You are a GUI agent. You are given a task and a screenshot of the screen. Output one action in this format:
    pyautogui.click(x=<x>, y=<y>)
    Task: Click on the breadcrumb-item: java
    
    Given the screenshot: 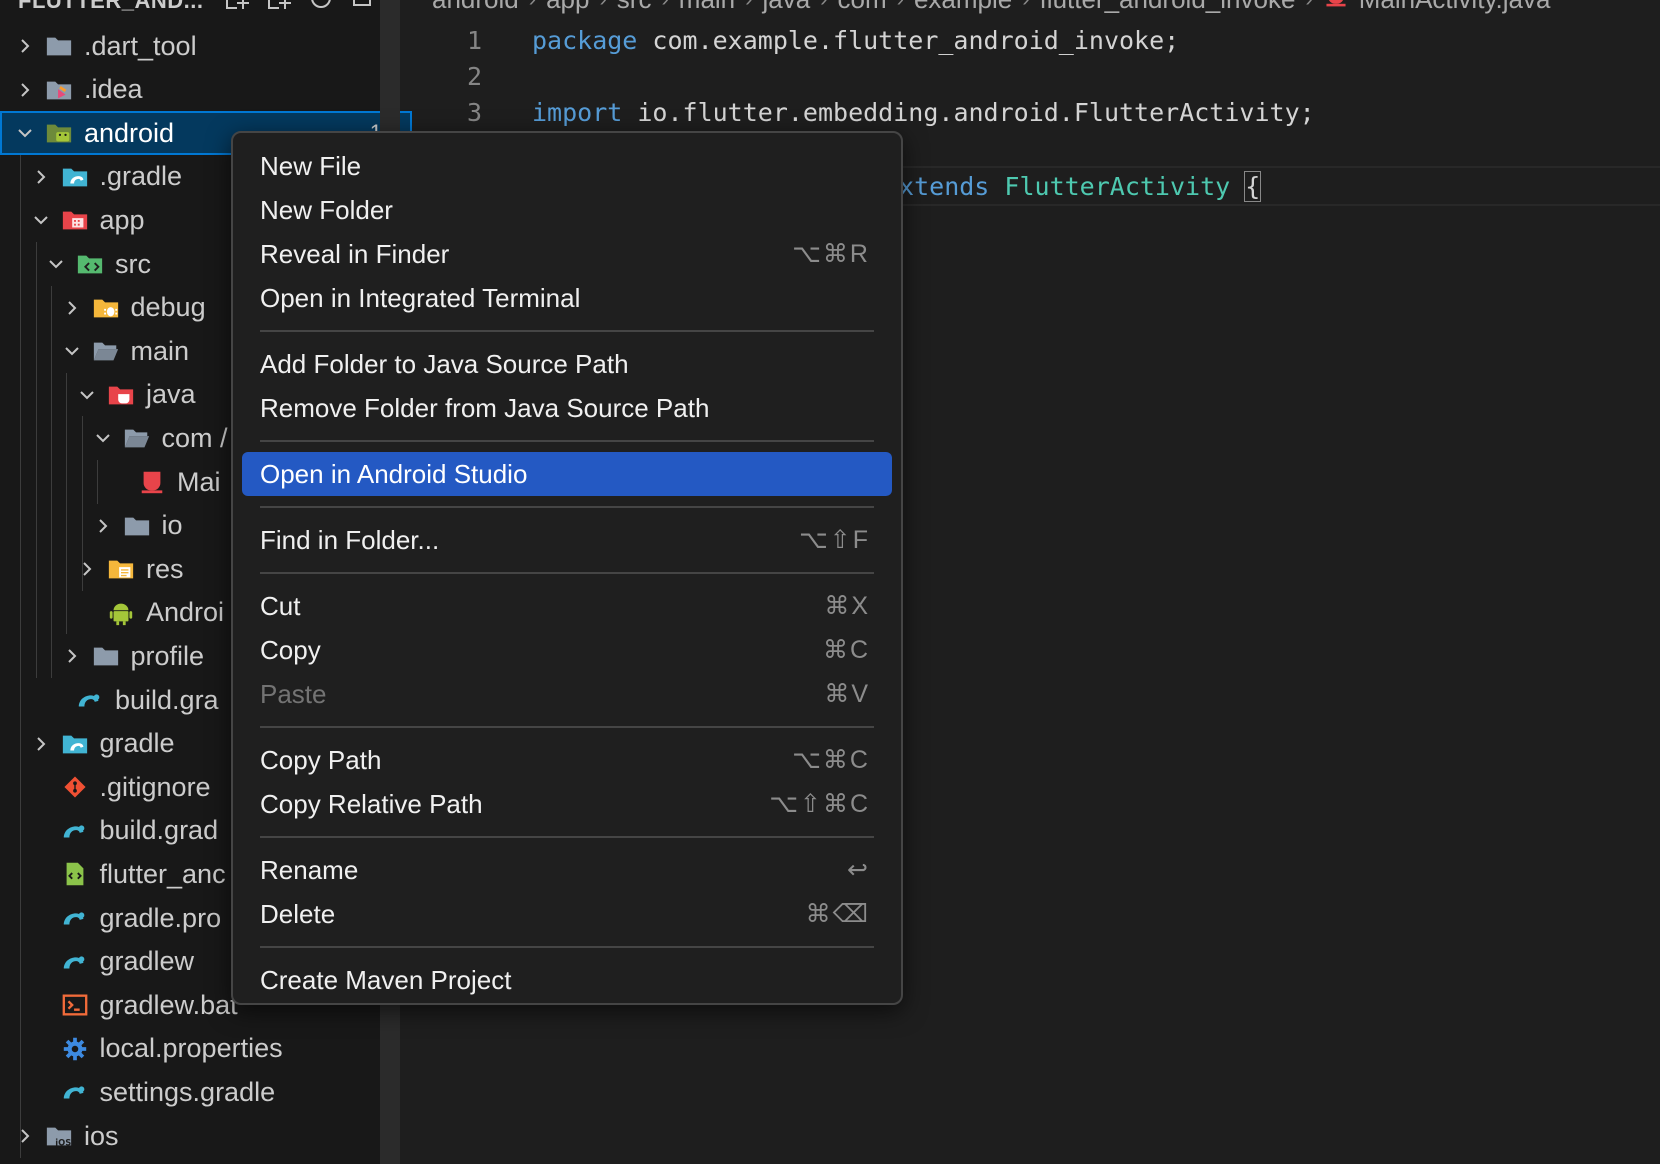 What is the action you would take?
    pyautogui.click(x=786, y=7)
    